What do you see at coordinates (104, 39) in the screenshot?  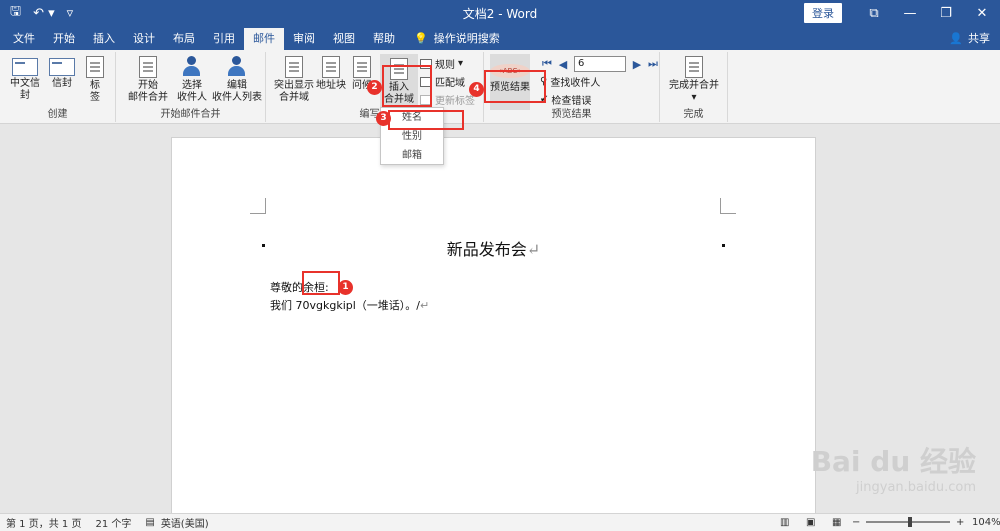 I see `tab-insert: 插入` at bounding box center [104, 39].